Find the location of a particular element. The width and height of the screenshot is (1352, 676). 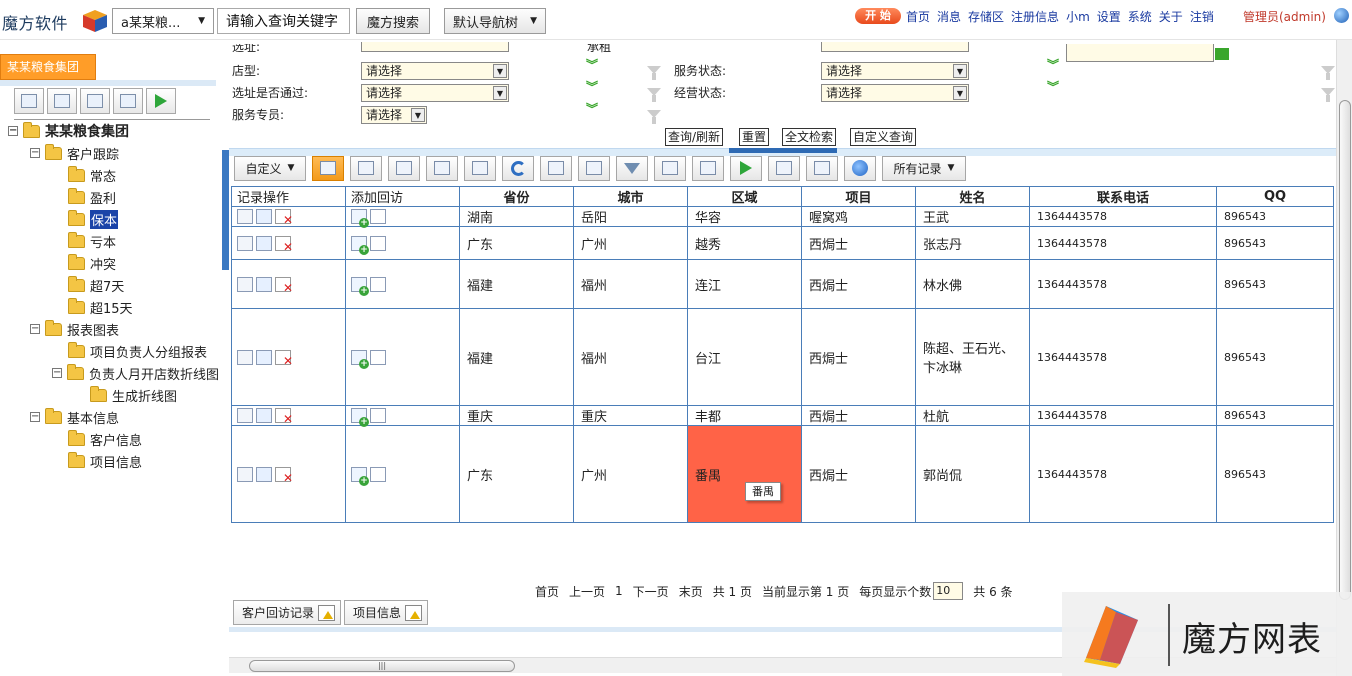

image-button is located at coordinates (708, 168).